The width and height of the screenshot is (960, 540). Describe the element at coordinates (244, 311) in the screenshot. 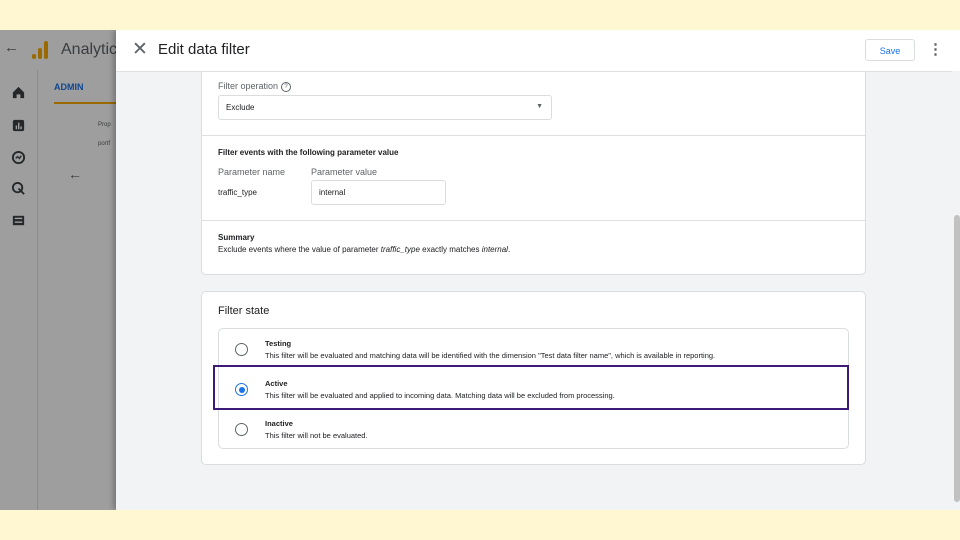

I see `filter-state-title: Filter state` at that location.